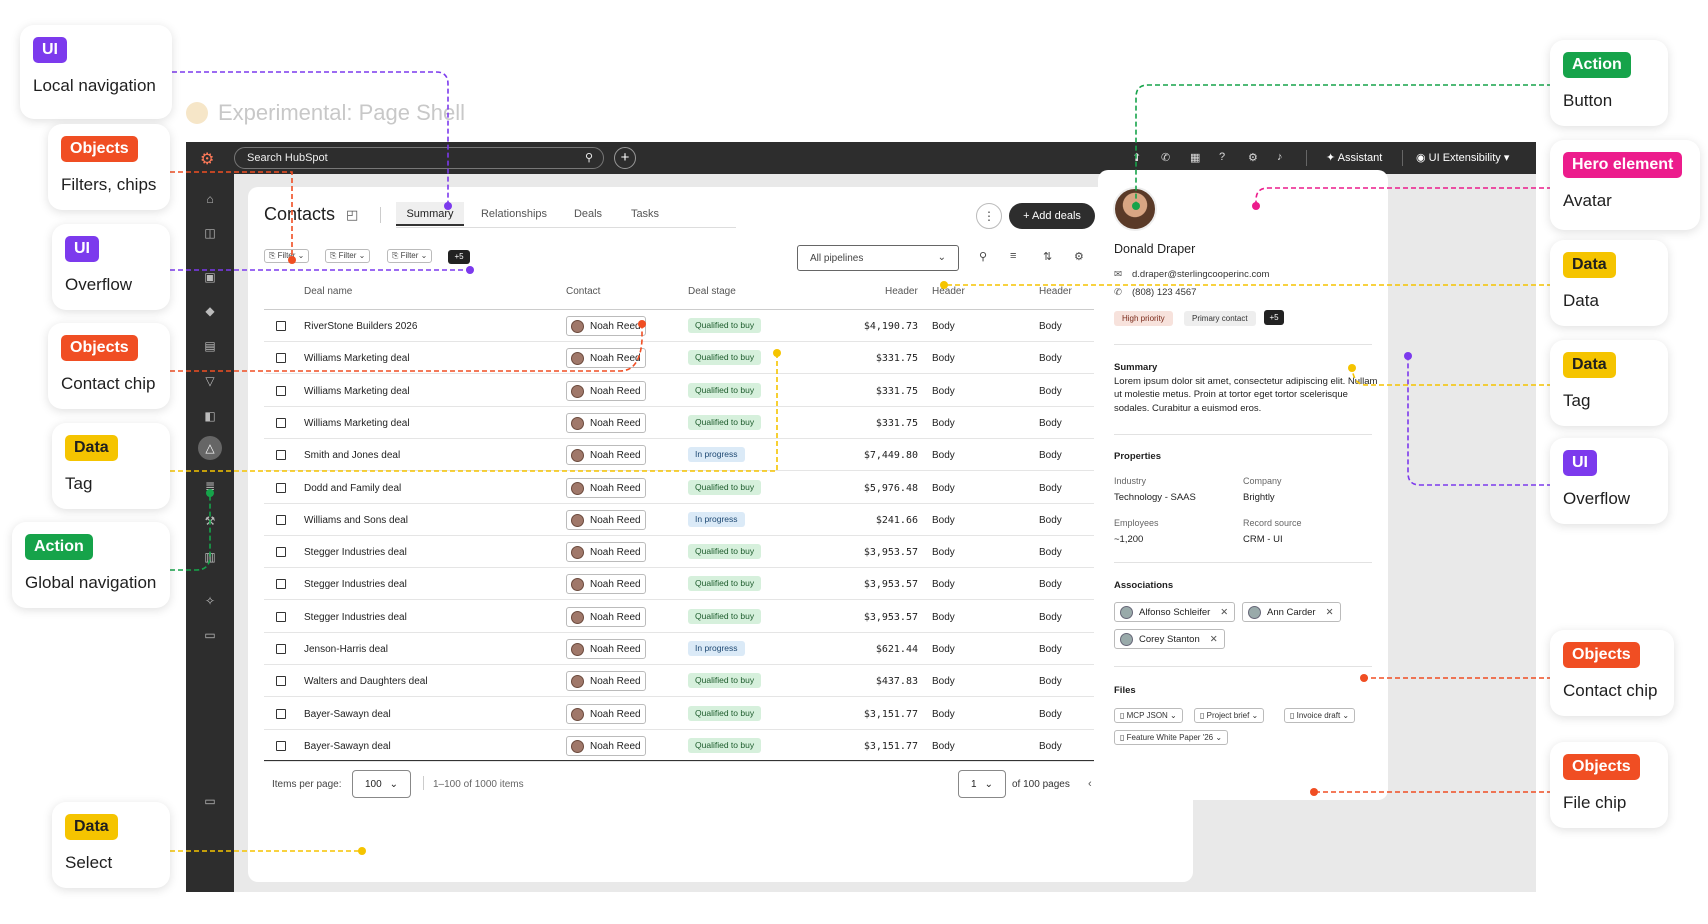 This screenshot has width=1708, height=924. What do you see at coordinates (712, 291) in the screenshot?
I see `column-header-deal-stage: Deal stage` at bounding box center [712, 291].